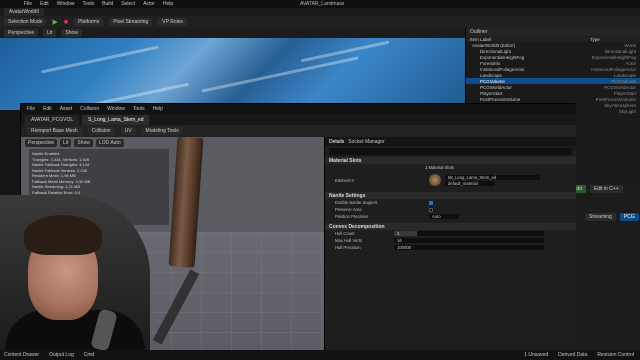 This screenshot has width=640, height=360. What do you see at coordinates (470, 183) in the screenshot?
I see `slot-name-field: default_material` at bounding box center [470, 183].